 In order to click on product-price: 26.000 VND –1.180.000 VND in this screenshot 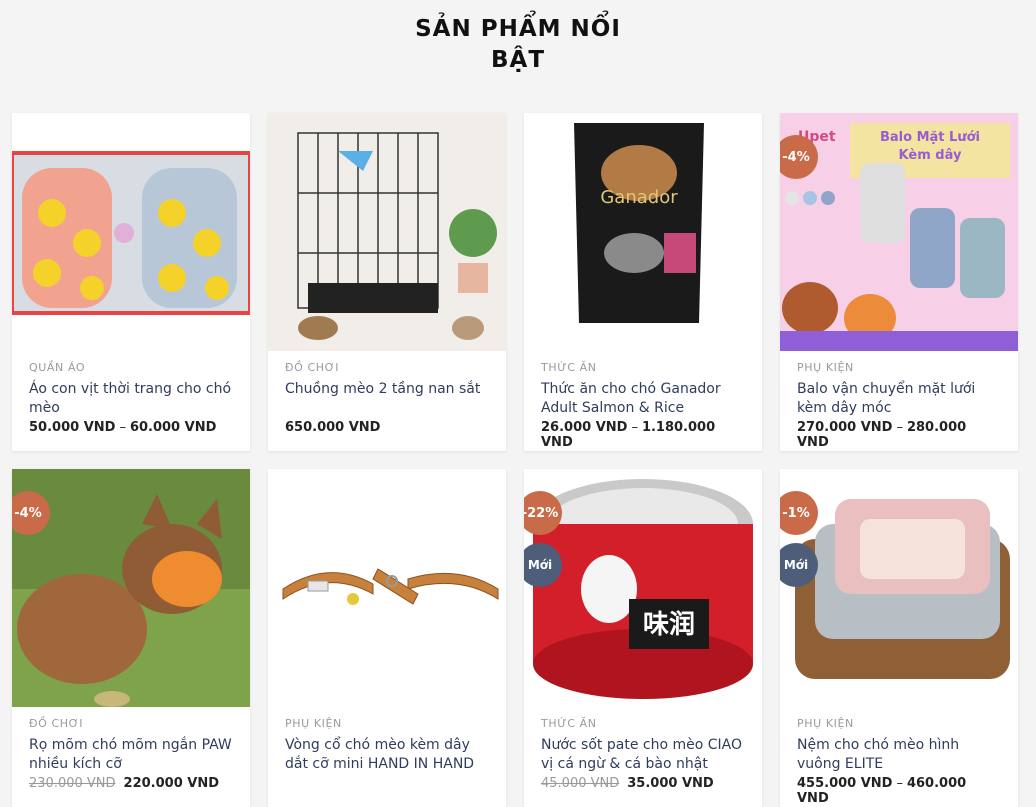, I will do `click(643, 435)`.